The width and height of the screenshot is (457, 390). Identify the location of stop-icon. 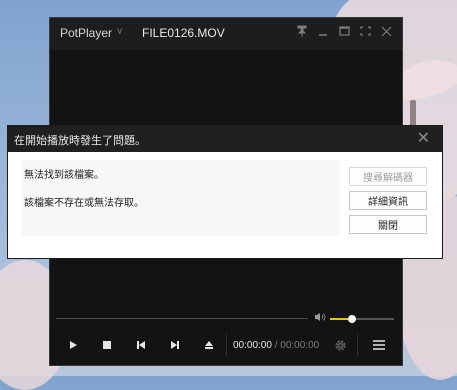
(107, 345).